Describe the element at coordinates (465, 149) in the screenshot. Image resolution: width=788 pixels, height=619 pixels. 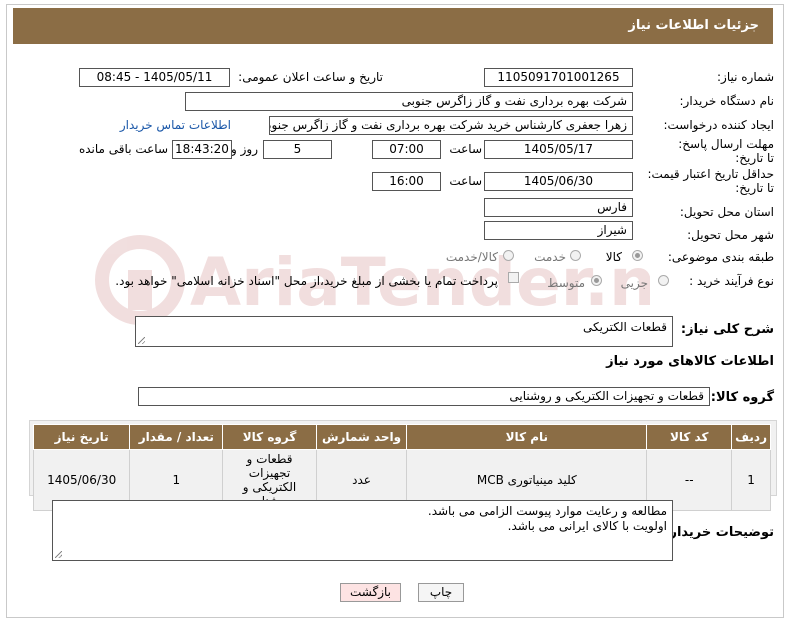
I see `deadline-time-label: ساعت` at that location.